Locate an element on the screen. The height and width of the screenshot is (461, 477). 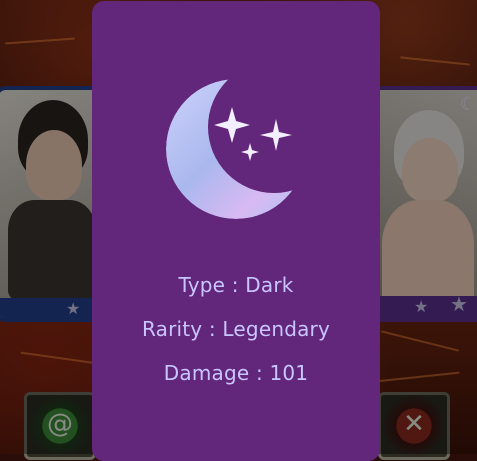
damage-value: 101 is located at coordinates (289, 373).